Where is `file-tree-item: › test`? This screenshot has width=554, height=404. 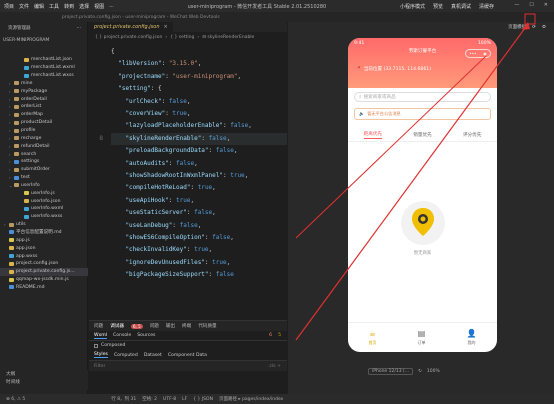 file-tree-item: › test is located at coordinates (44, 178).